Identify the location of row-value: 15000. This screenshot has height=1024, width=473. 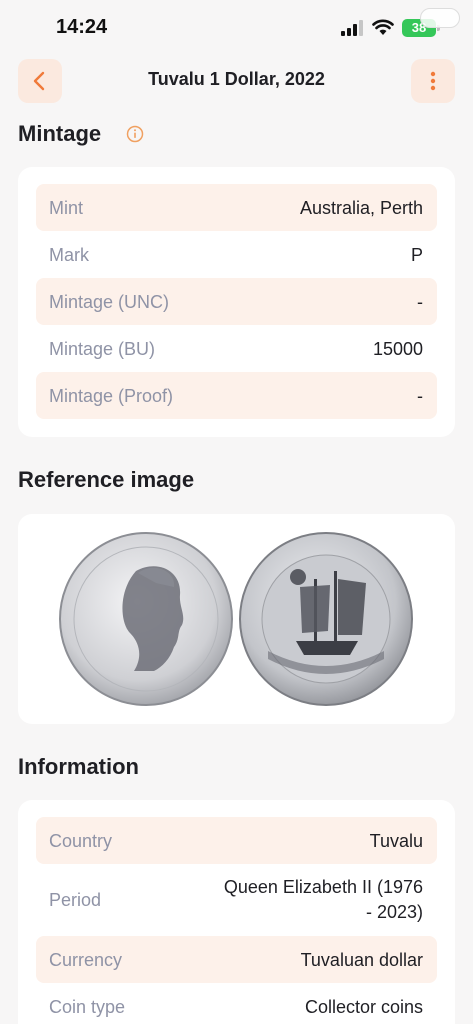
(397, 349).